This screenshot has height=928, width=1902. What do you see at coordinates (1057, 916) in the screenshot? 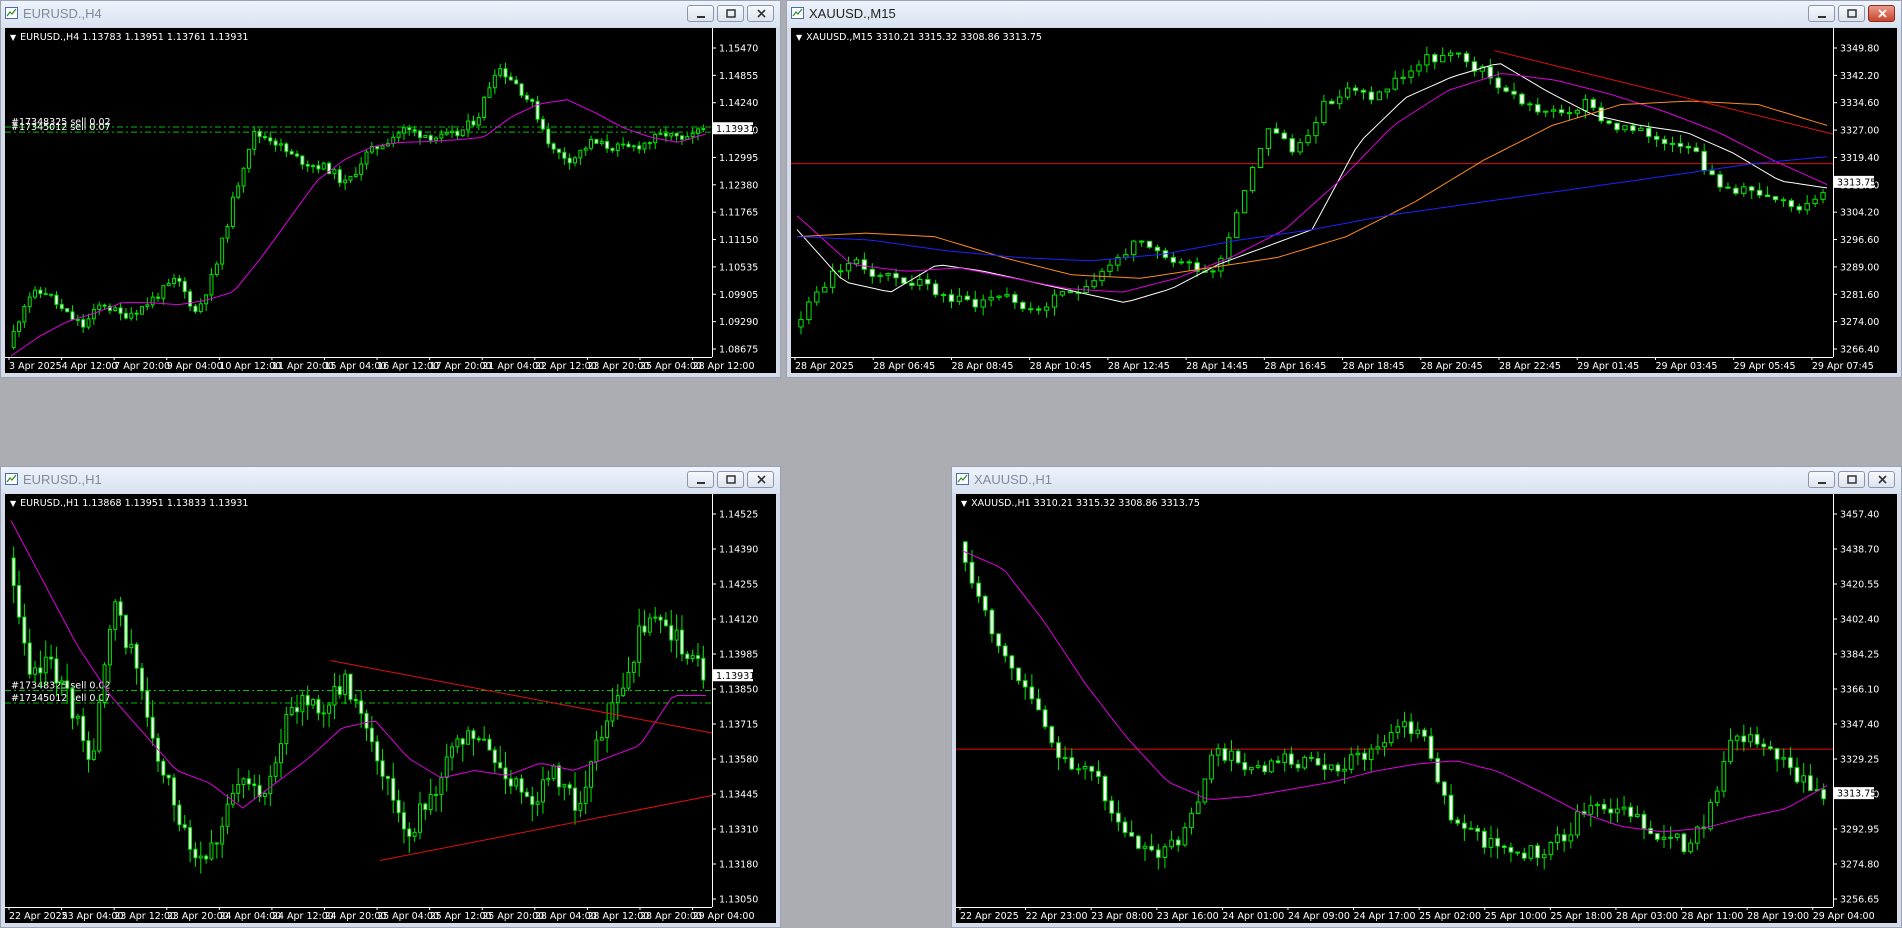
I see `time-tick-label: 22 Apr 23:00` at bounding box center [1057, 916].